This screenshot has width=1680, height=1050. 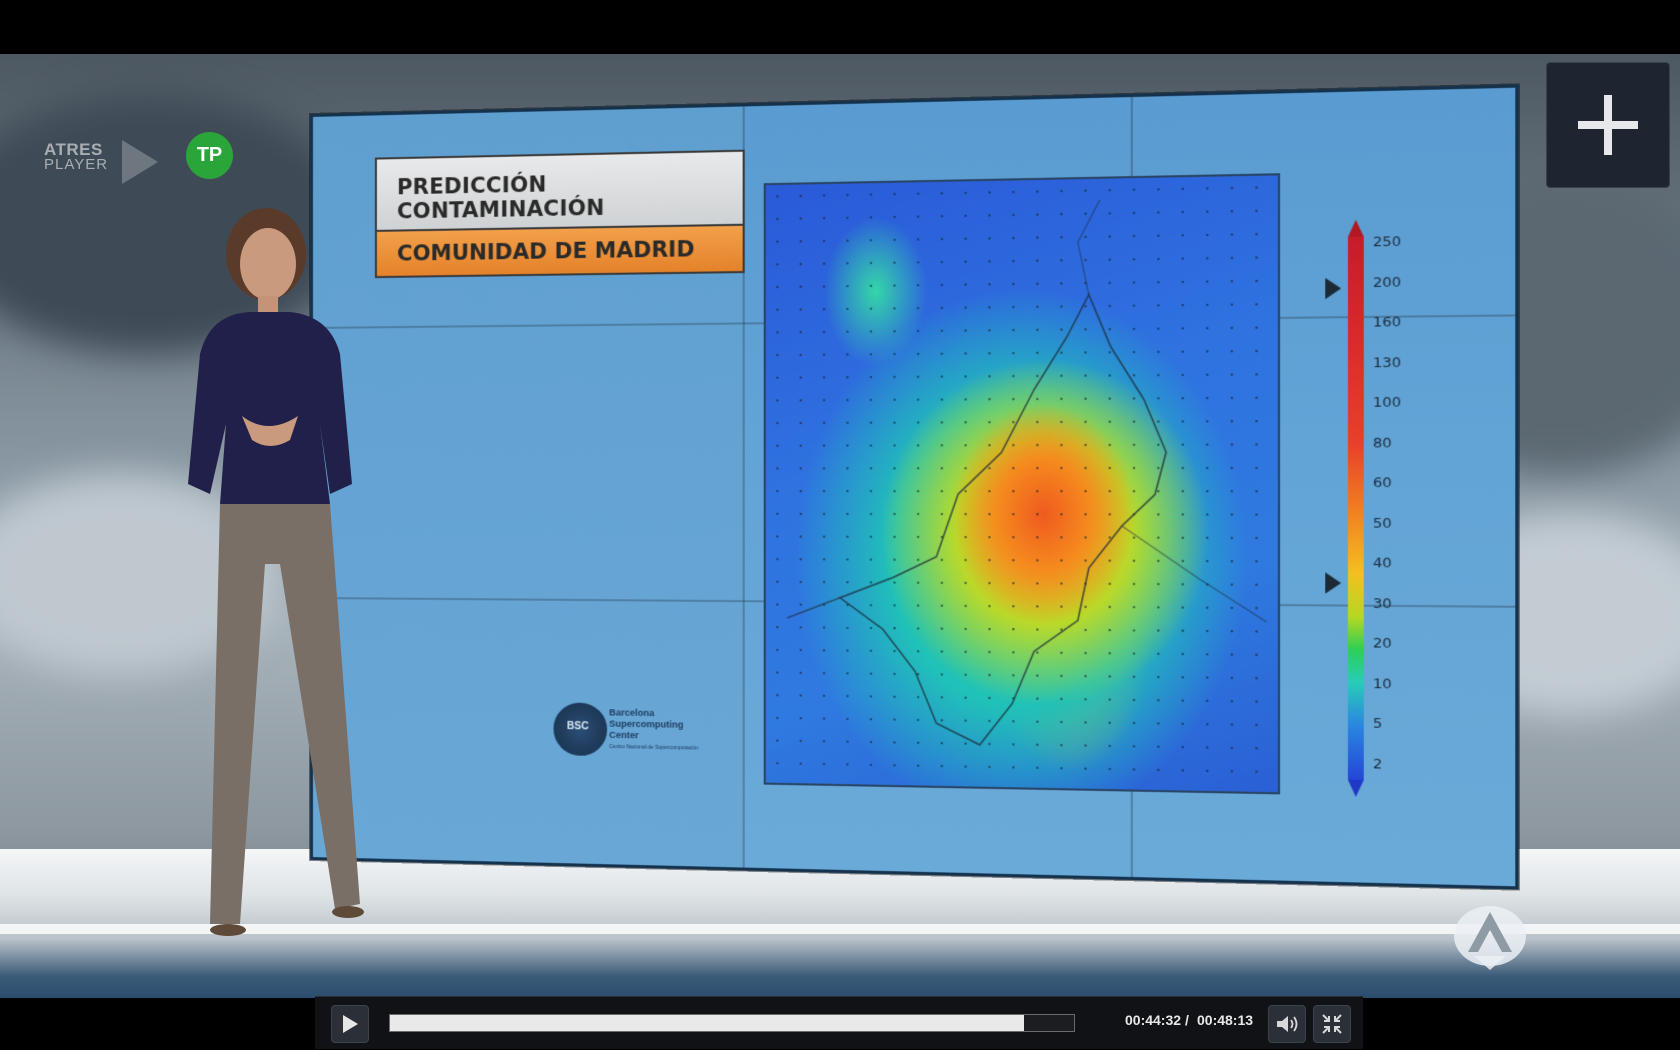 What do you see at coordinates (1153, 1020) in the screenshot?
I see `current-time: 00:44:32` at bounding box center [1153, 1020].